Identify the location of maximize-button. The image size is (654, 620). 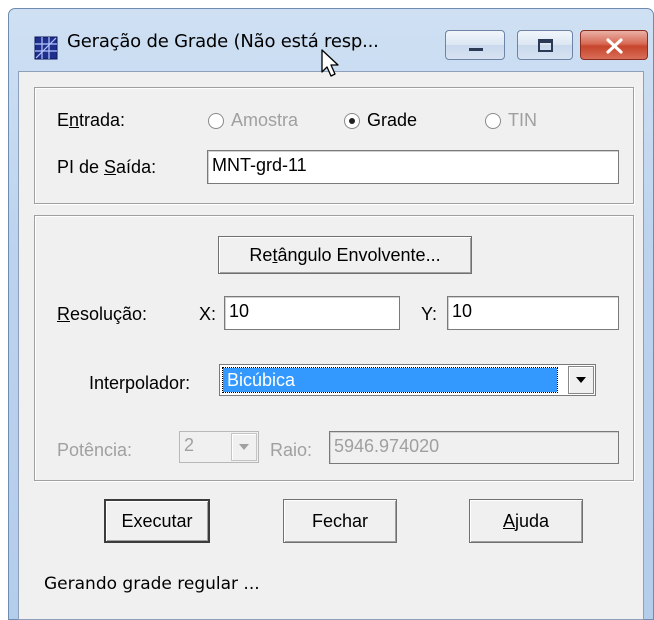
(545, 45).